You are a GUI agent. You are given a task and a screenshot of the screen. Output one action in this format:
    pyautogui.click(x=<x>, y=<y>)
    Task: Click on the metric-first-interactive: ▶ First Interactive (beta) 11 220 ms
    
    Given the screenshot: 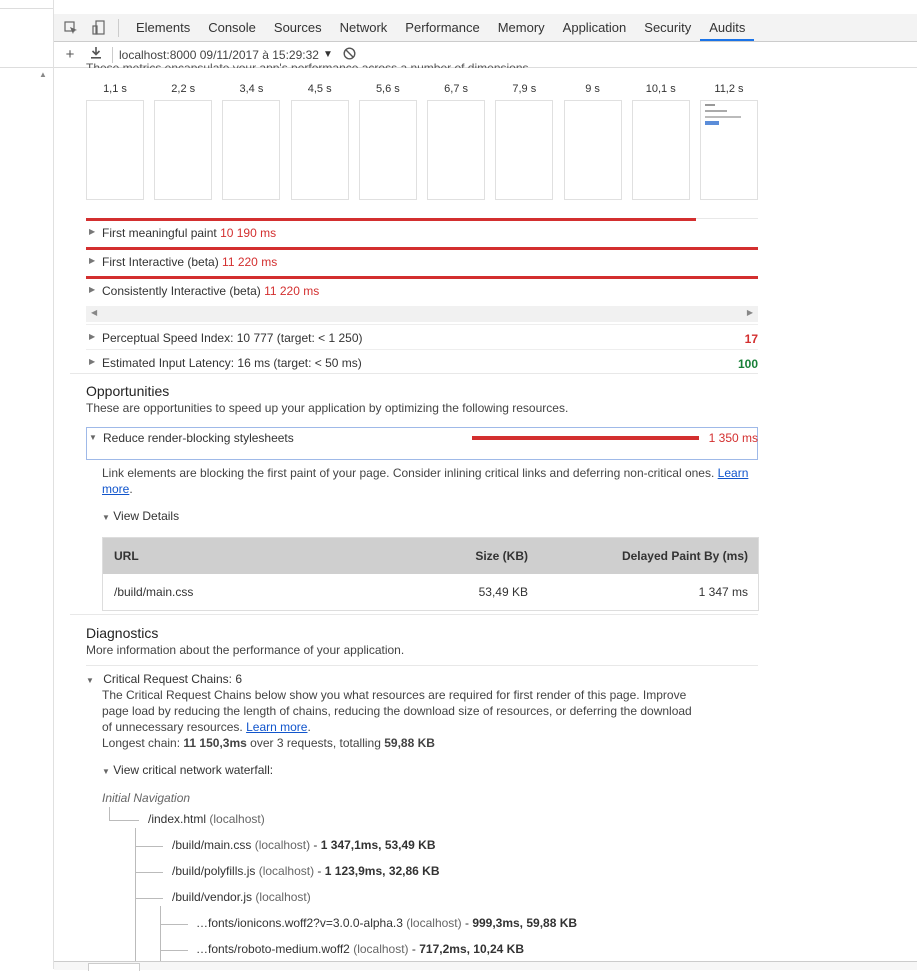 What is the action you would take?
    pyautogui.click(x=422, y=263)
    